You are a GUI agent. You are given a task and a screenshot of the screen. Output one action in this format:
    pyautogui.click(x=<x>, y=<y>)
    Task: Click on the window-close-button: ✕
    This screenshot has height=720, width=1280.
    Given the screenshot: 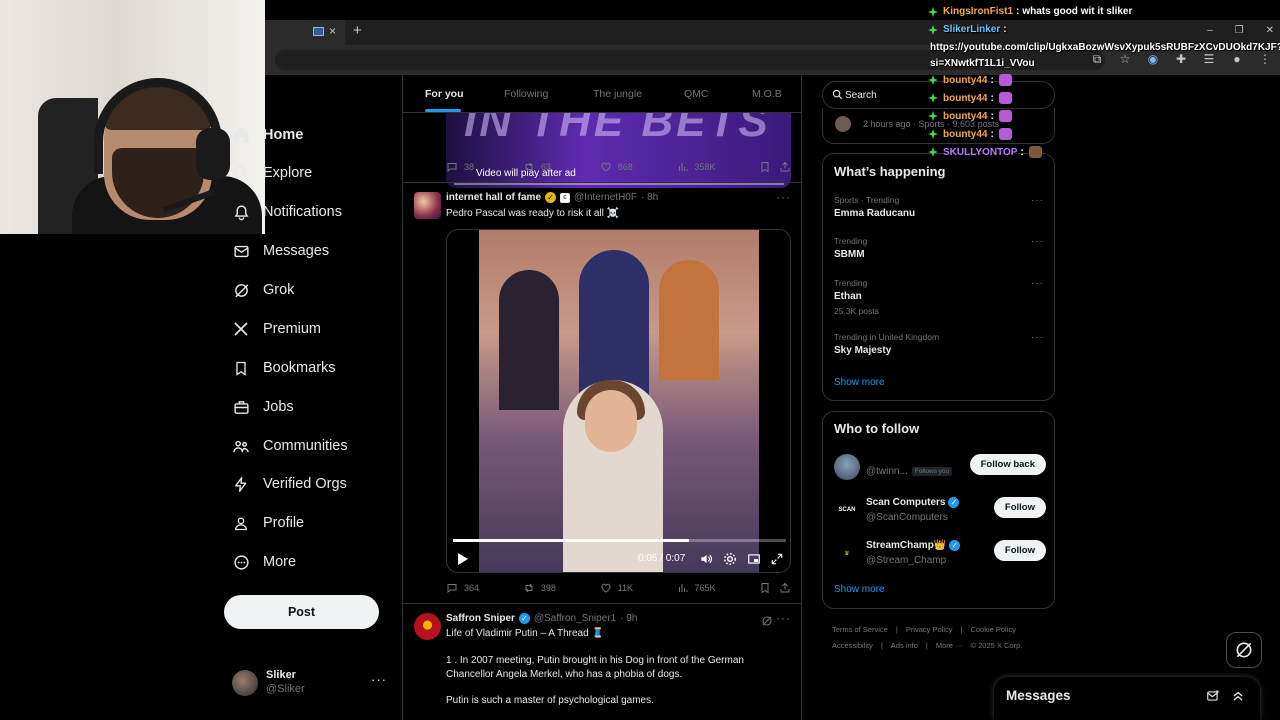 What is the action you would take?
    pyautogui.click(x=1270, y=30)
    